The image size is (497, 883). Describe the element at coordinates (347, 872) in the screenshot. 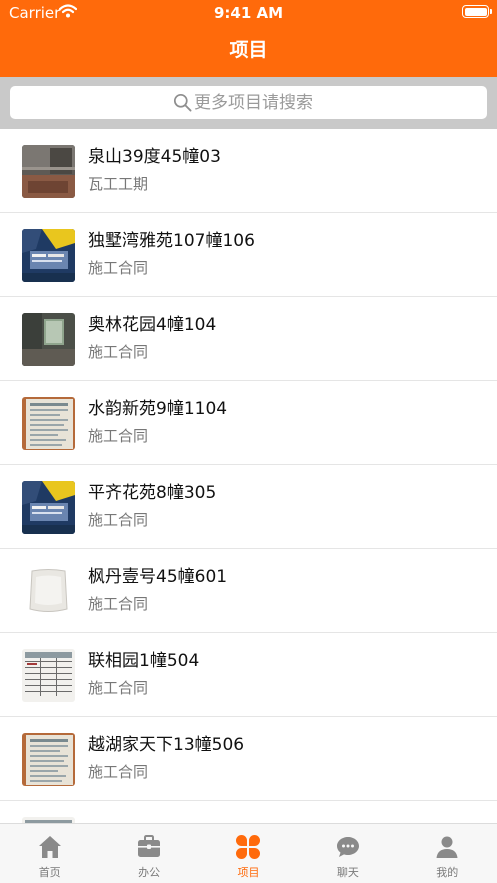

I see `tab-label: 聊天` at that location.